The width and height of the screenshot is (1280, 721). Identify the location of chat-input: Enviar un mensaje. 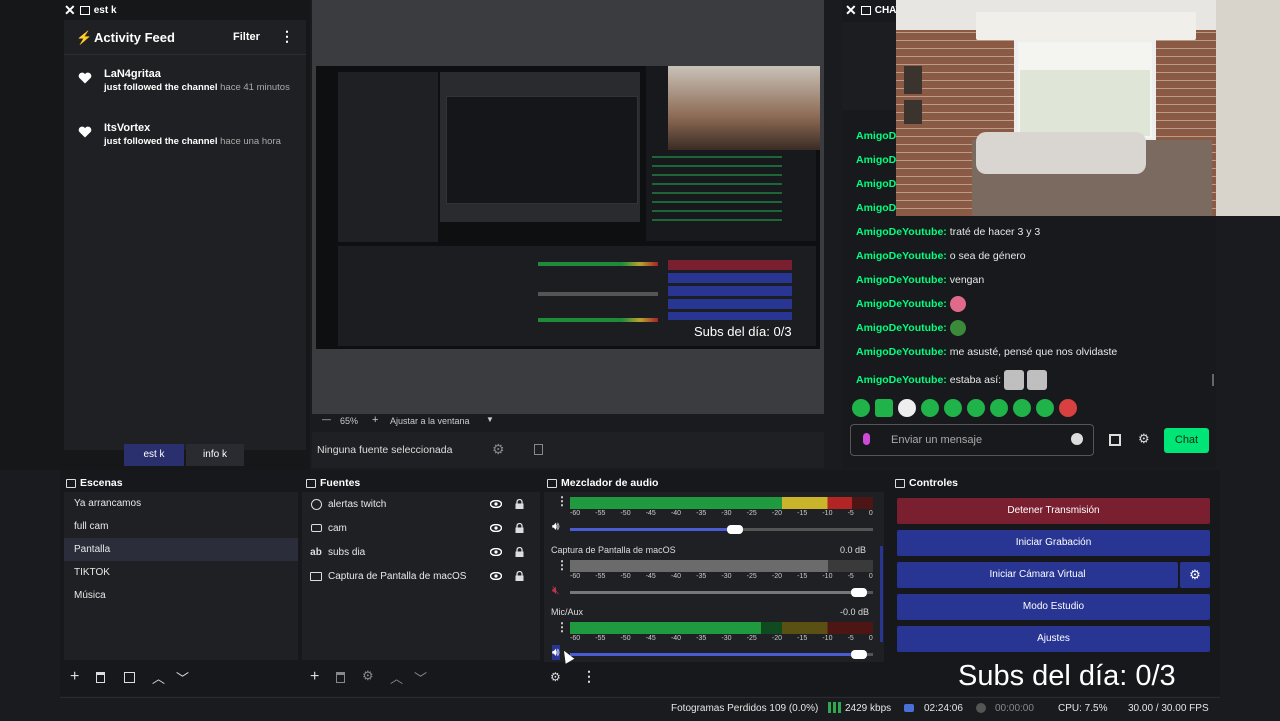
(972, 440).